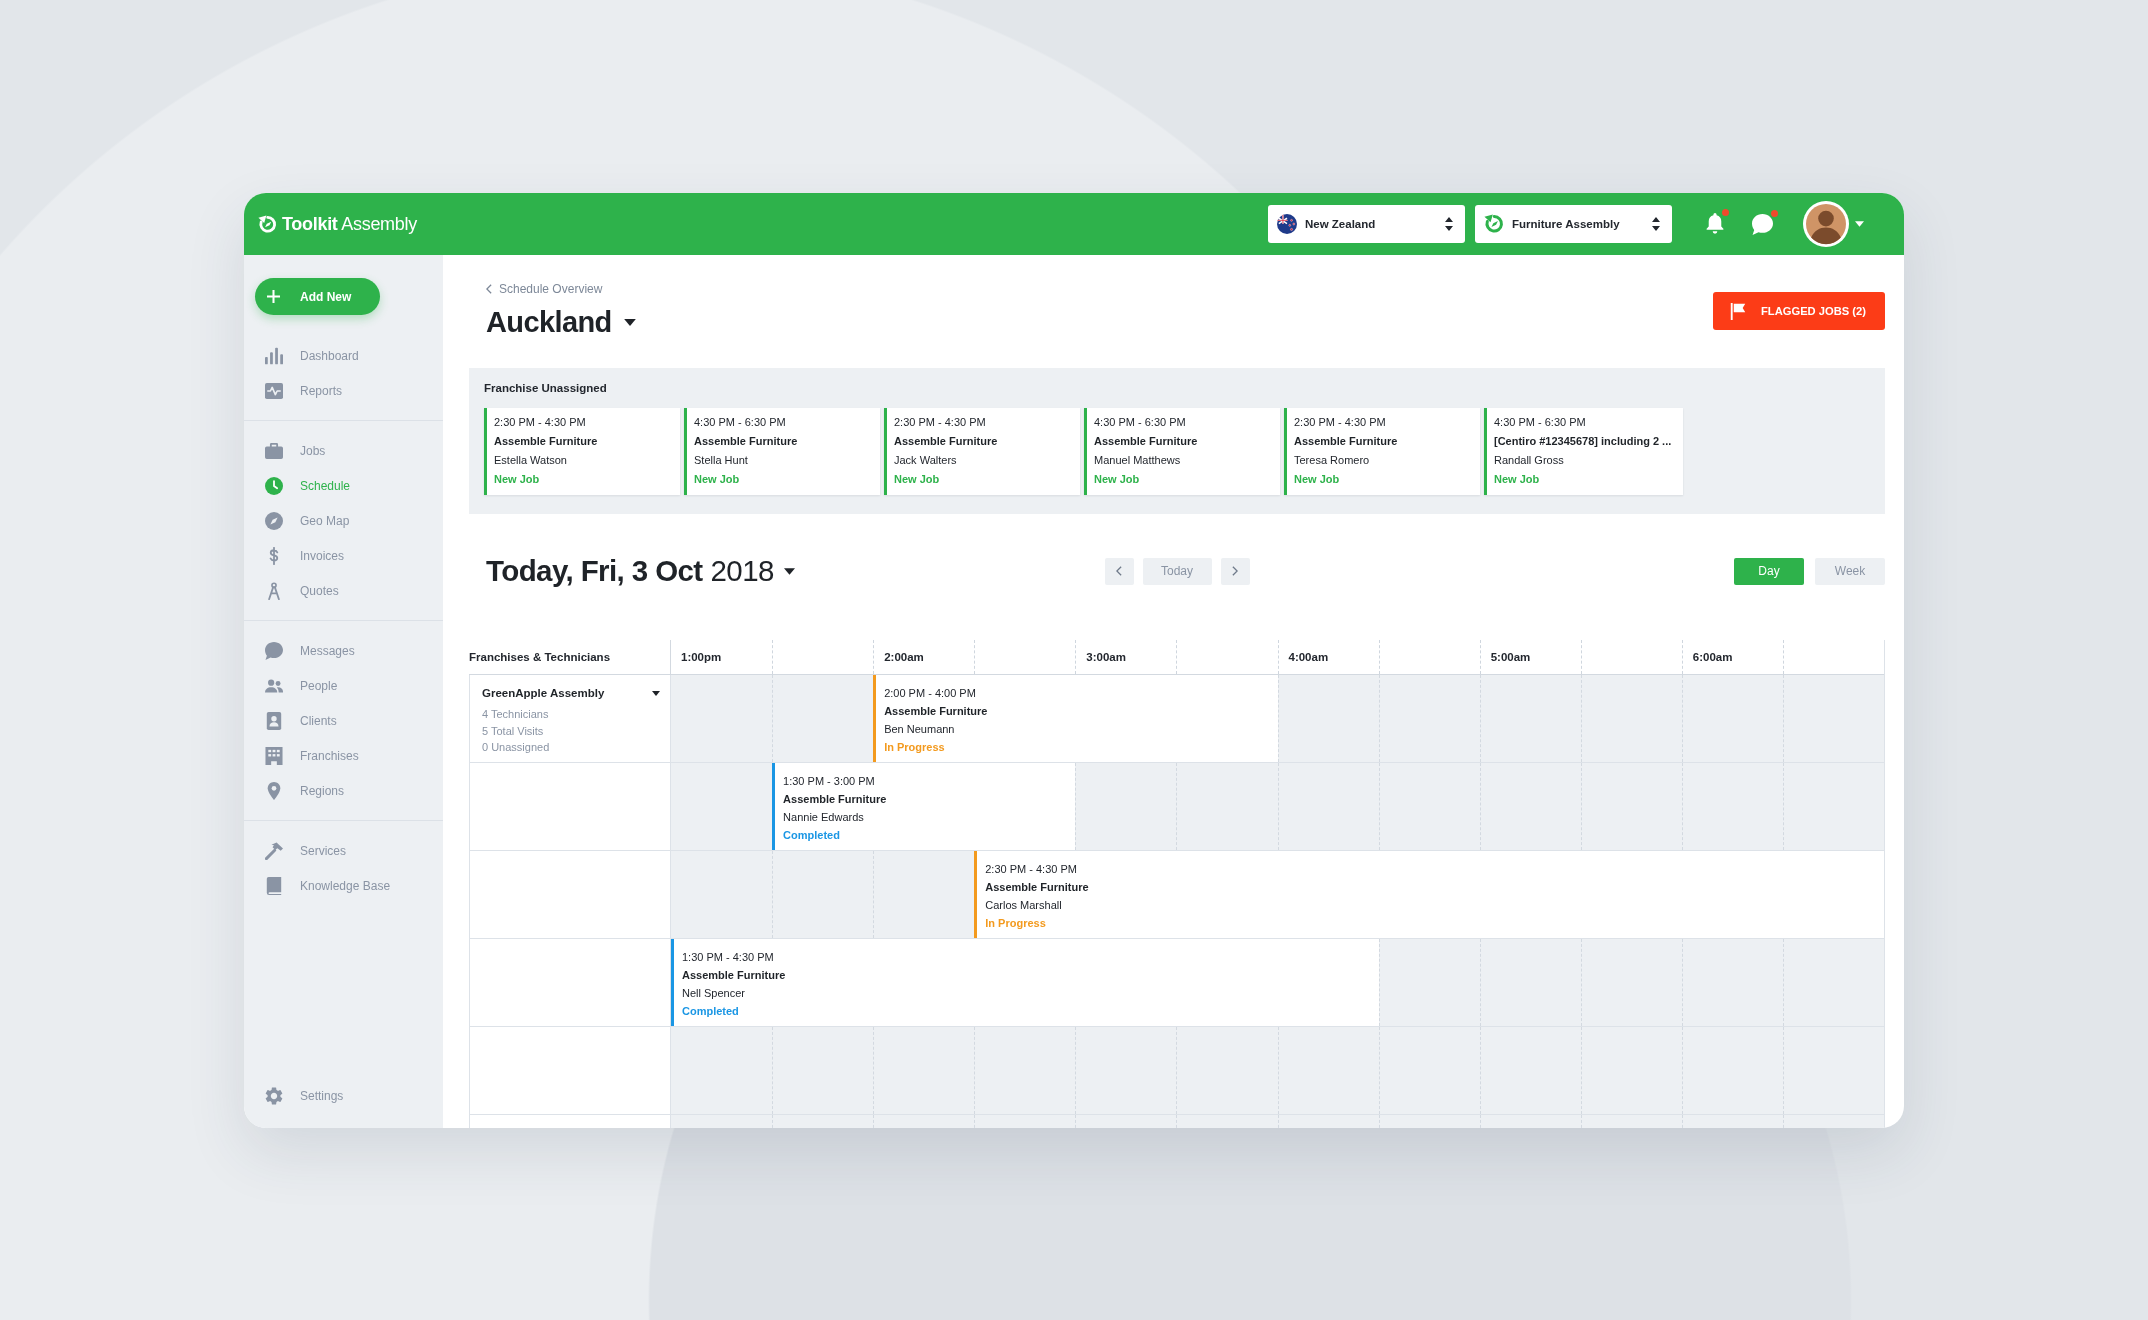  What do you see at coordinates (343, 685) in the screenshot?
I see `nav-item: People` at bounding box center [343, 685].